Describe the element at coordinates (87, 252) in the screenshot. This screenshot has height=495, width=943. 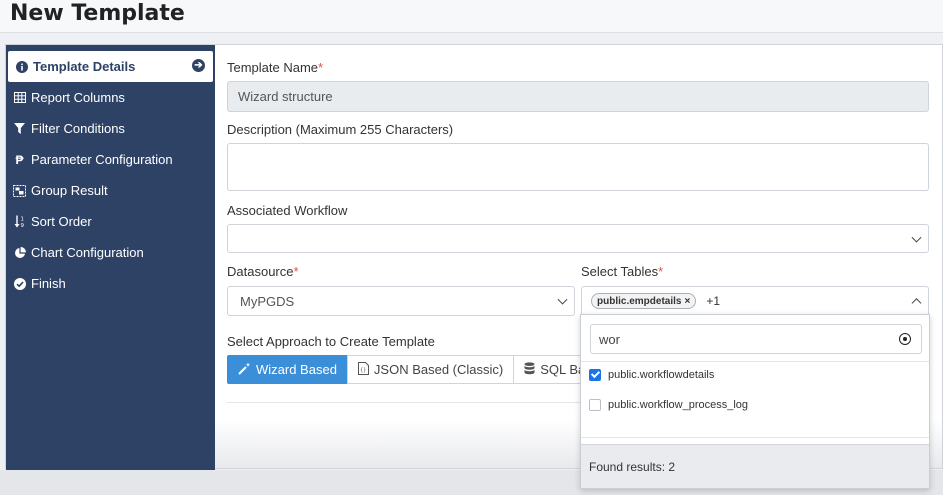
I see `sidebar-item-label: Chart Configuration` at that location.